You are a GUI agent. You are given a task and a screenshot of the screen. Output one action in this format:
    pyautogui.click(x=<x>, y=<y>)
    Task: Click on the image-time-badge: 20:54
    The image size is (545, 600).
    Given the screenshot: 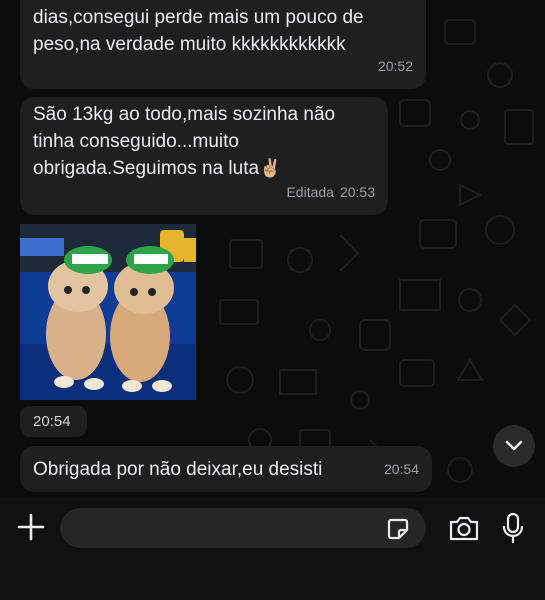 What is the action you would take?
    pyautogui.click(x=53, y=421)
    